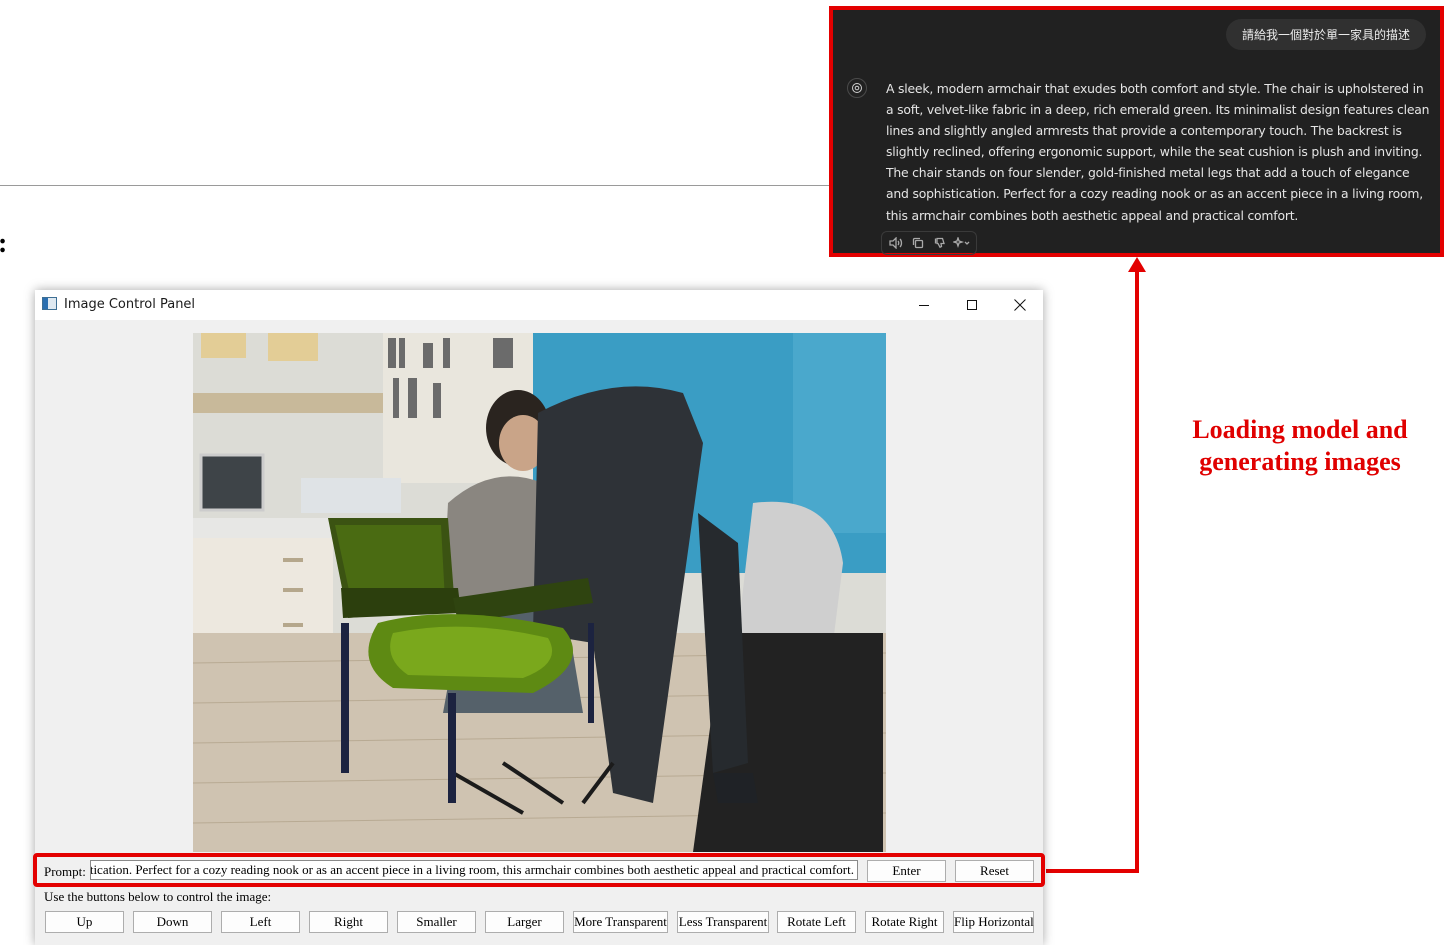 The height and width of the screenshot is (945, 1446). Describe the element at coordinates (940, 243) in the screenshot. I see `thumbs-down-icon` at that location.